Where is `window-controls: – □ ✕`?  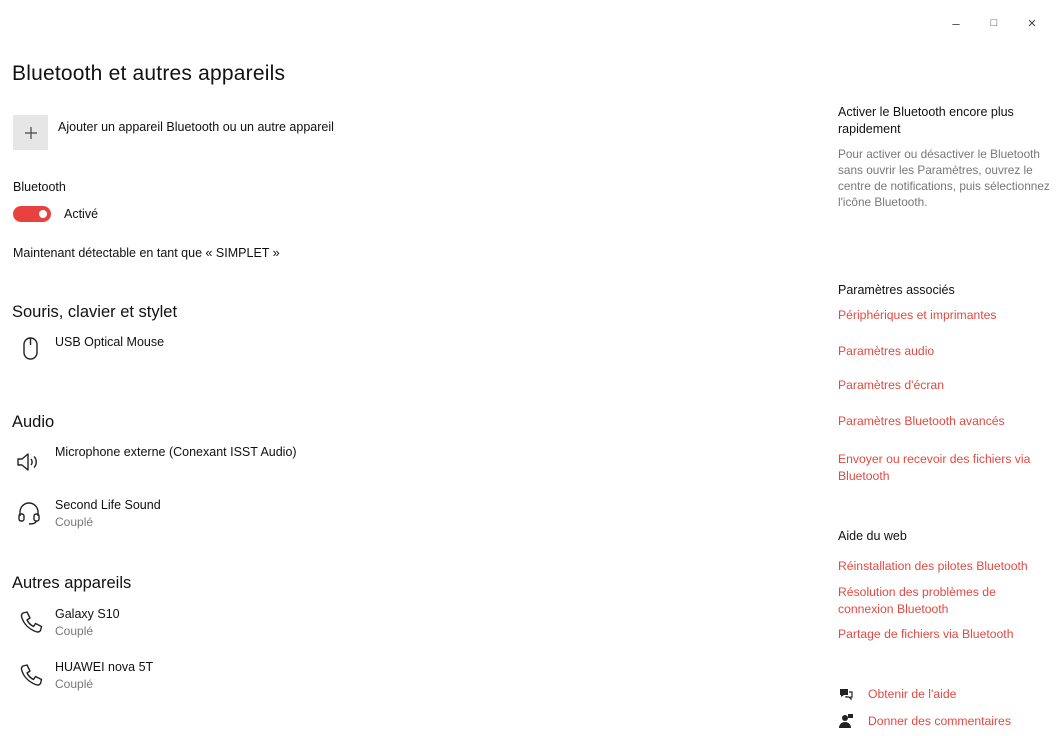 window-controls: – □ ✕ is located at coordinates (994, 23).